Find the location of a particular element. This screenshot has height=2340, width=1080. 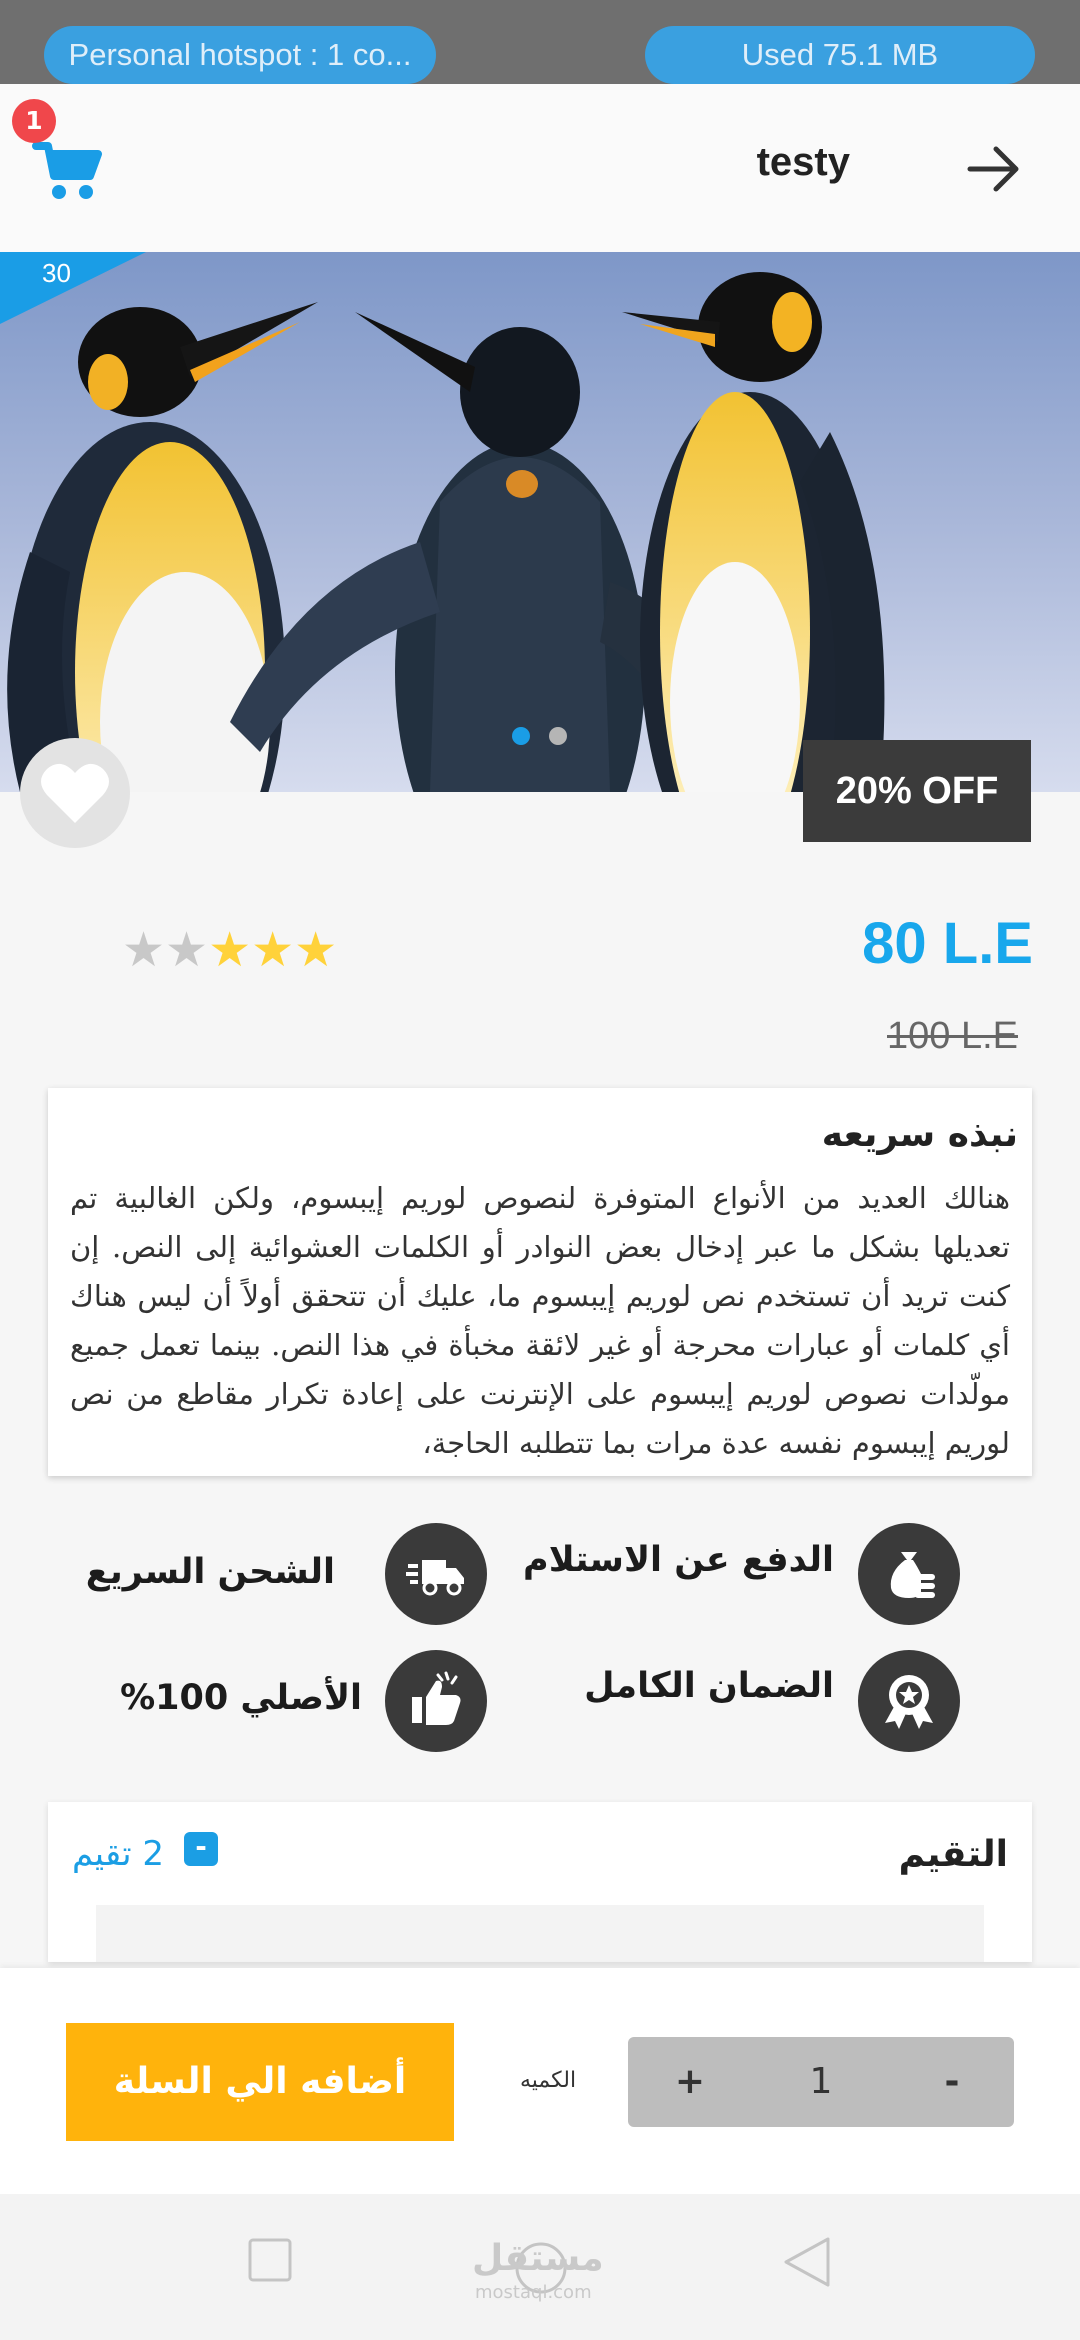

discount-badge: 20% OFF is located at coordinates (917, 791).